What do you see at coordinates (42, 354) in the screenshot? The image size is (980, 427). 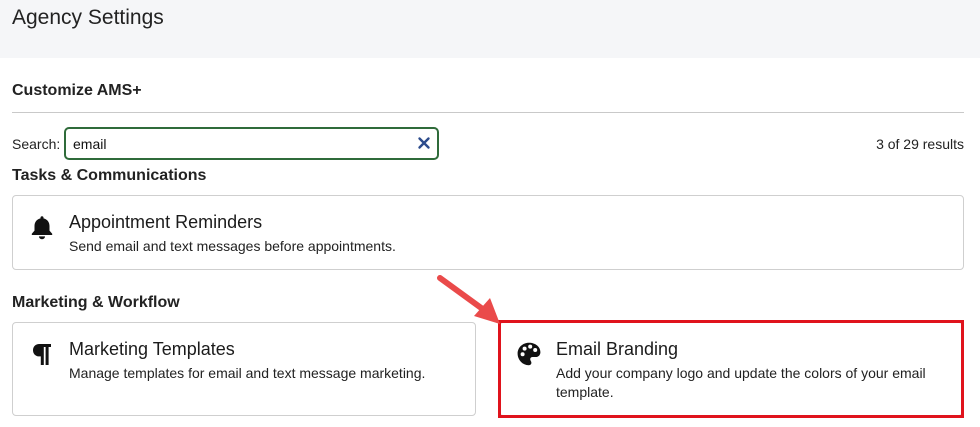 I see `paragraph-icon` at bounding box center [42, 354].